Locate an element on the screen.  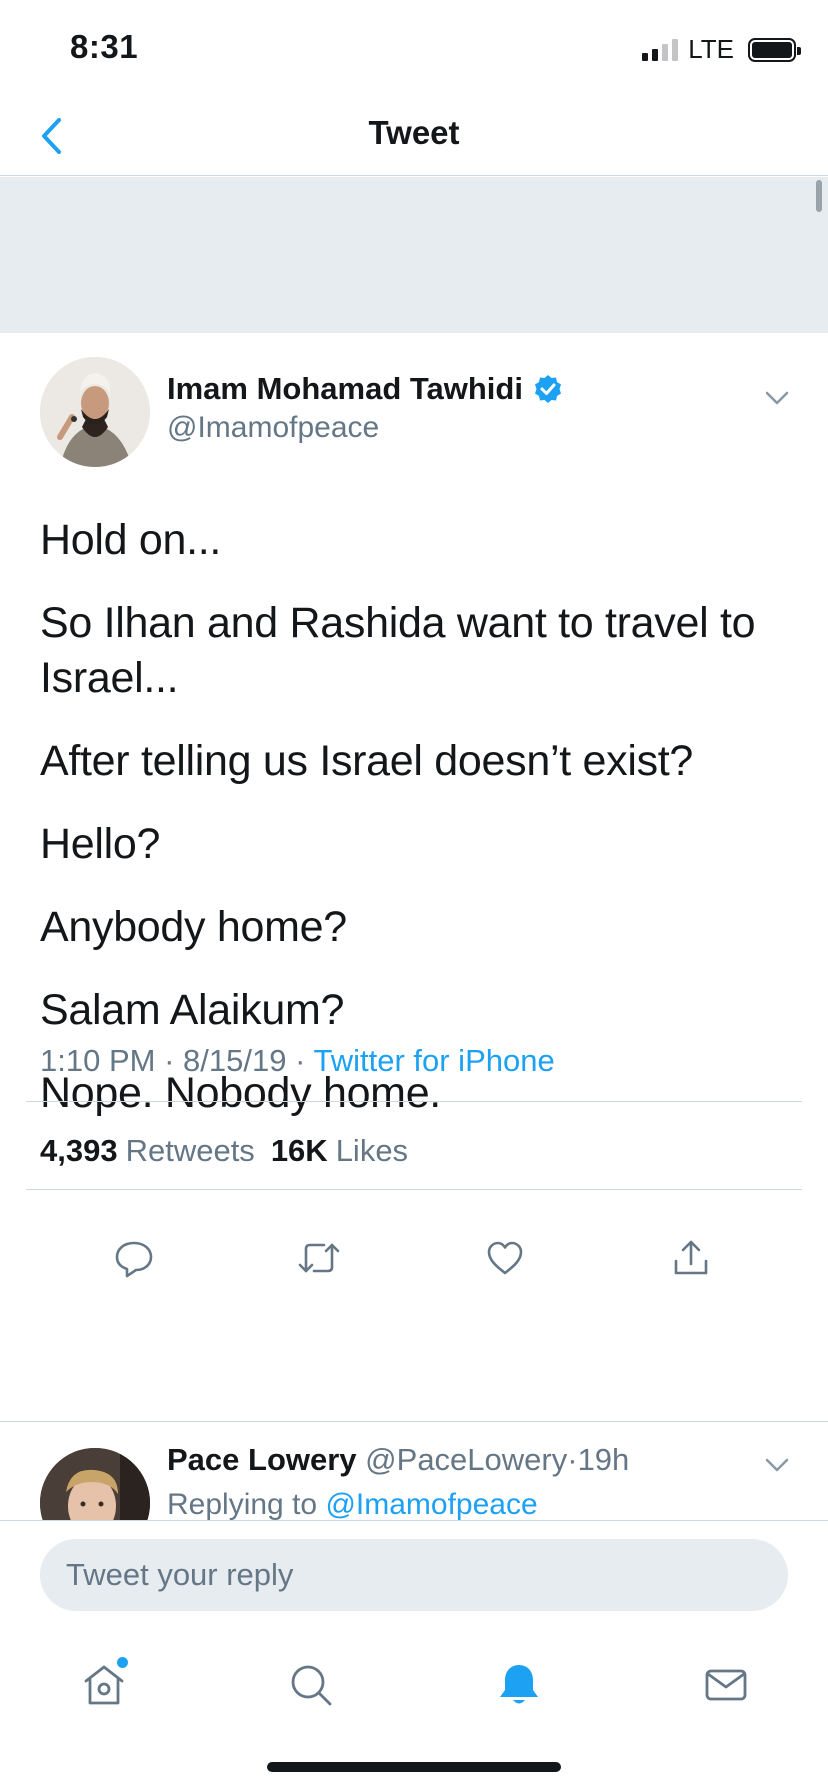
tweet-options-button is located at coordinates (777, 398).